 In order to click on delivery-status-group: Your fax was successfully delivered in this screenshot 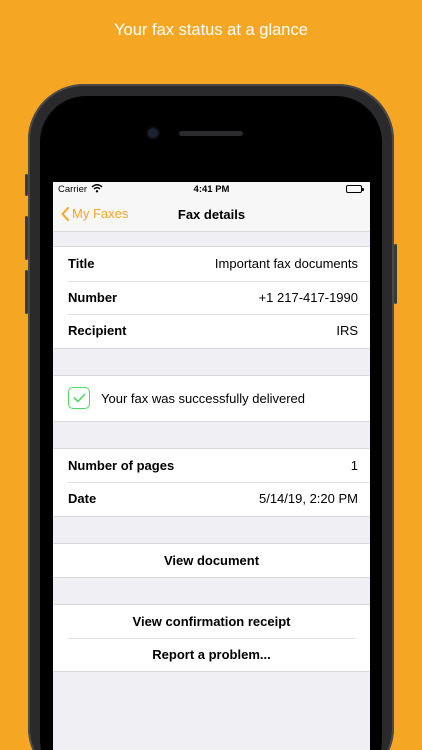, I will do `click(211, 398)`.